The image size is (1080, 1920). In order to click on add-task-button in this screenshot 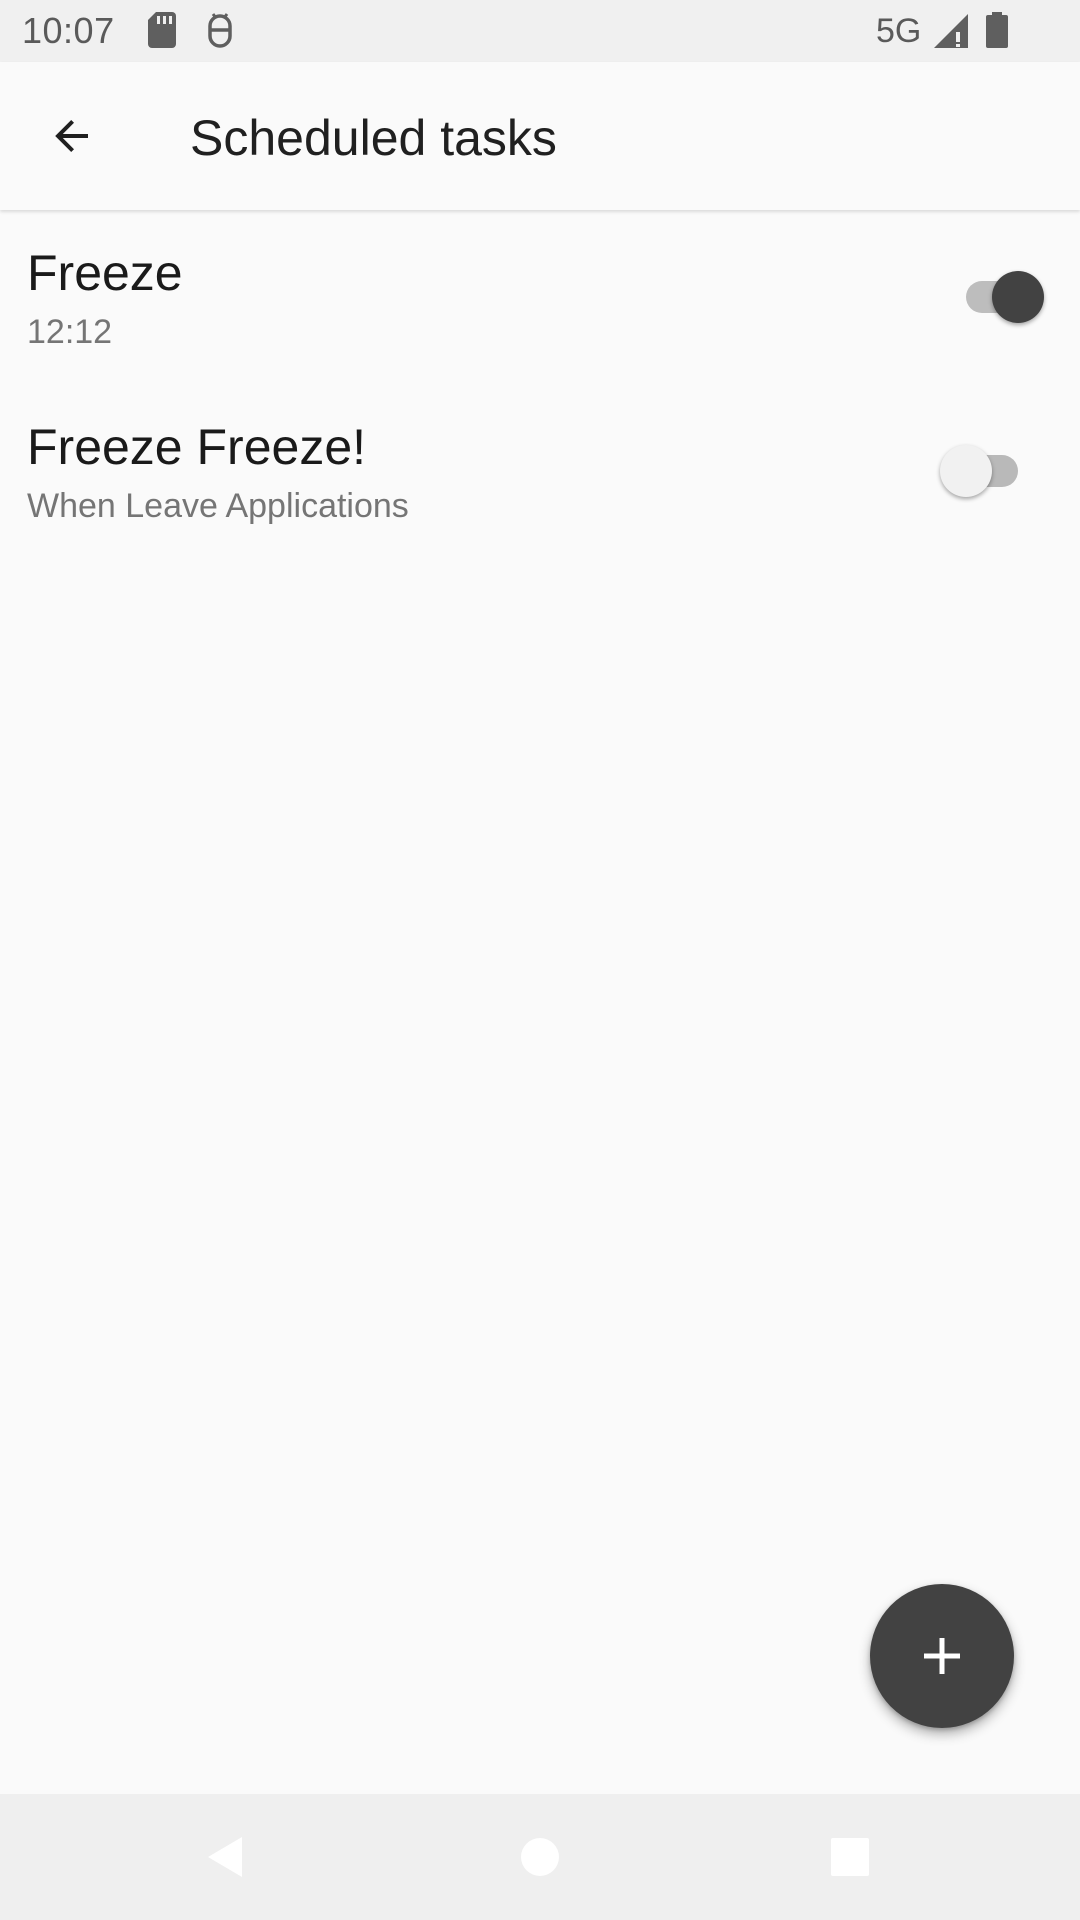, I will do `click(942, 1656)`.